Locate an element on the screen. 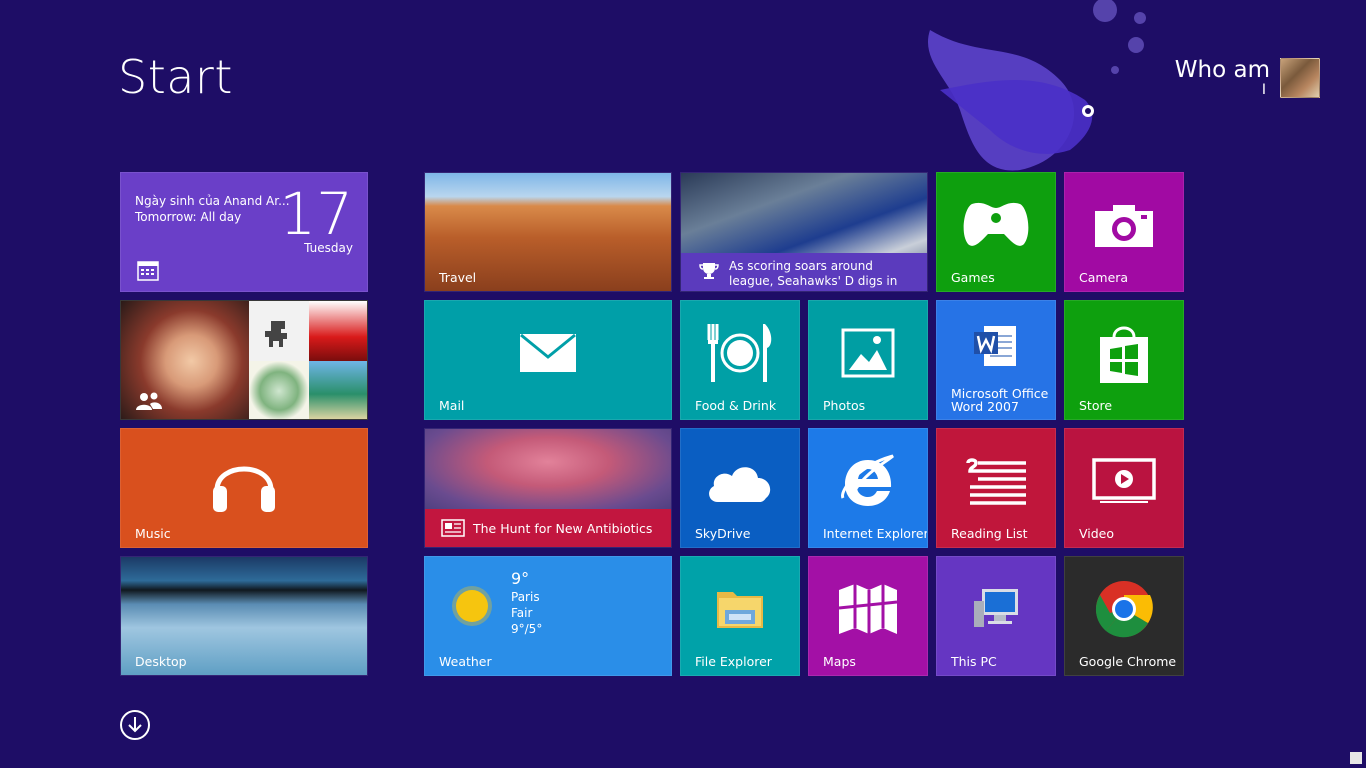 This screenshot has height=768, width=1366. calendar-weekday: Tuesday is located at coordinates (328, 248).